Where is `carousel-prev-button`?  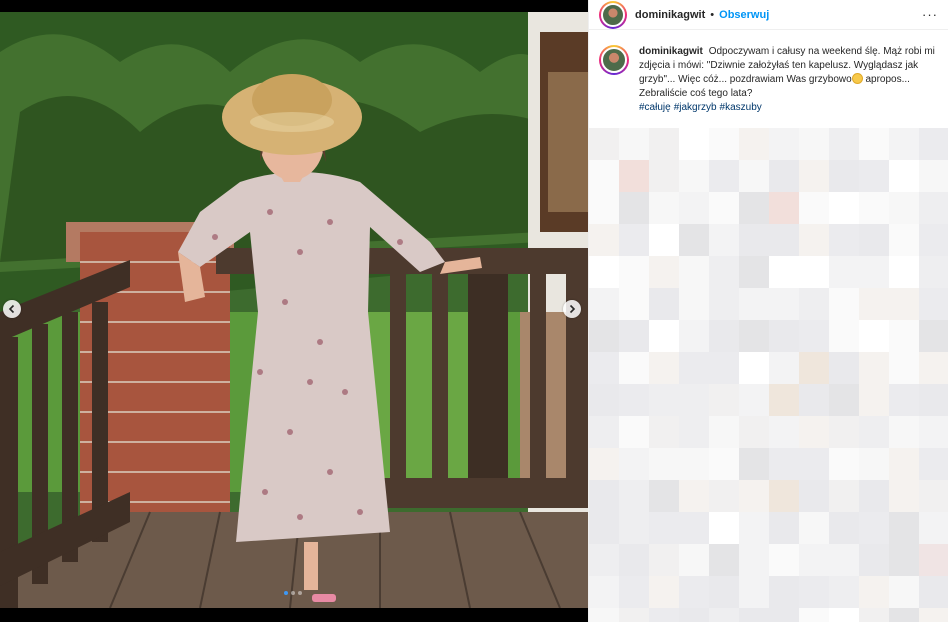 carousel-prev-button is located at coordinates (12, 309).